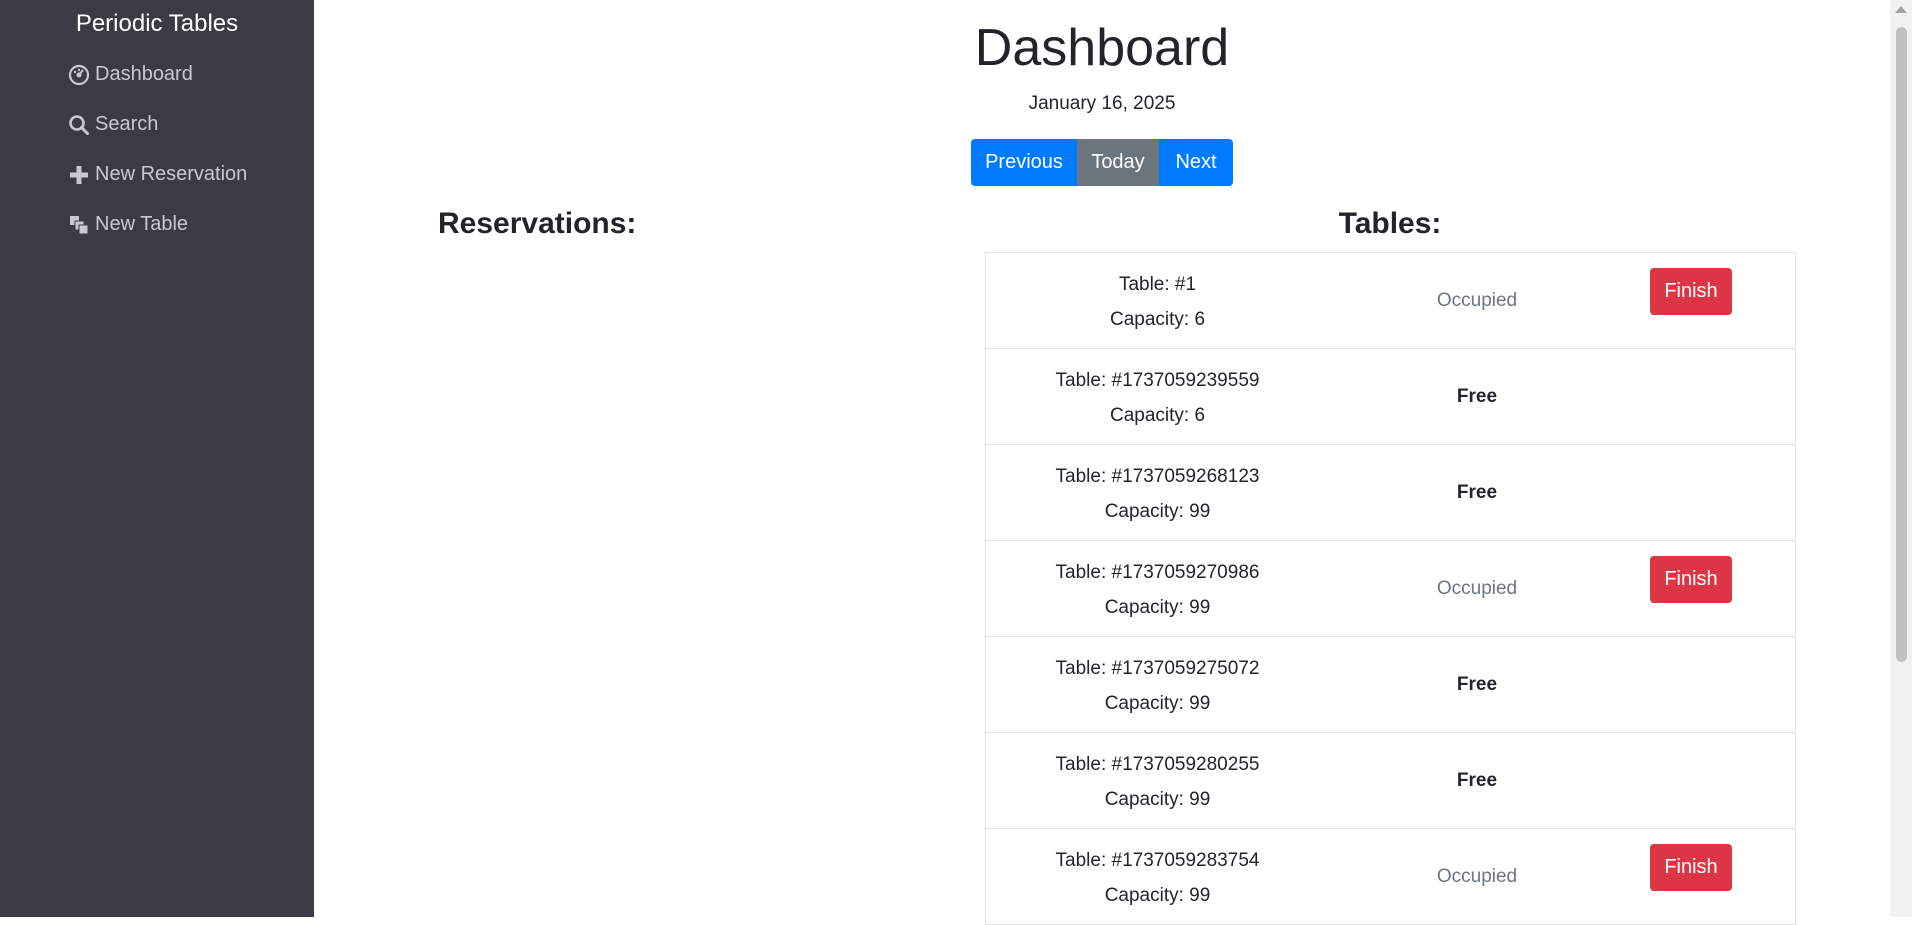  What do you see at coordinates (1157, 476) in the screenshot?
I see `table-number: Table: #1737059268123` at bounding box center [1157, 476].